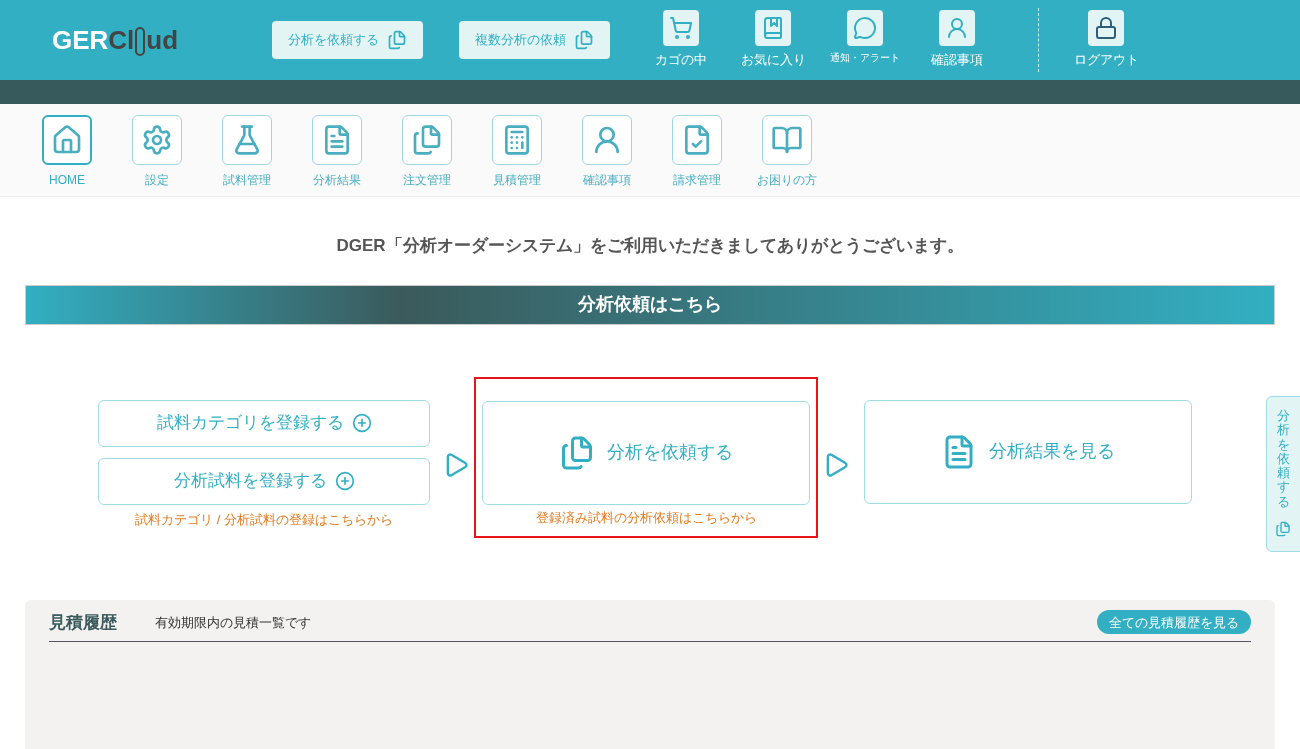 Image resolution: width=1300 pixels, height=749 pixels. I want to click on side-request-tab: 分析を依頼する, so click(1283, 474).